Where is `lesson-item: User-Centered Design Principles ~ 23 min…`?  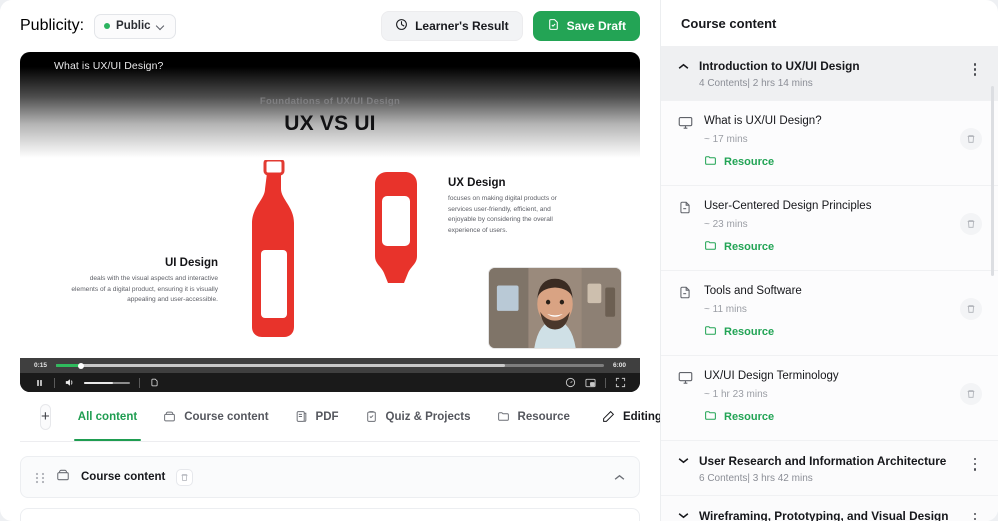 lesson-item: User-Centered Design Principles ~ 23 min… is located at coordinates (829, 228).